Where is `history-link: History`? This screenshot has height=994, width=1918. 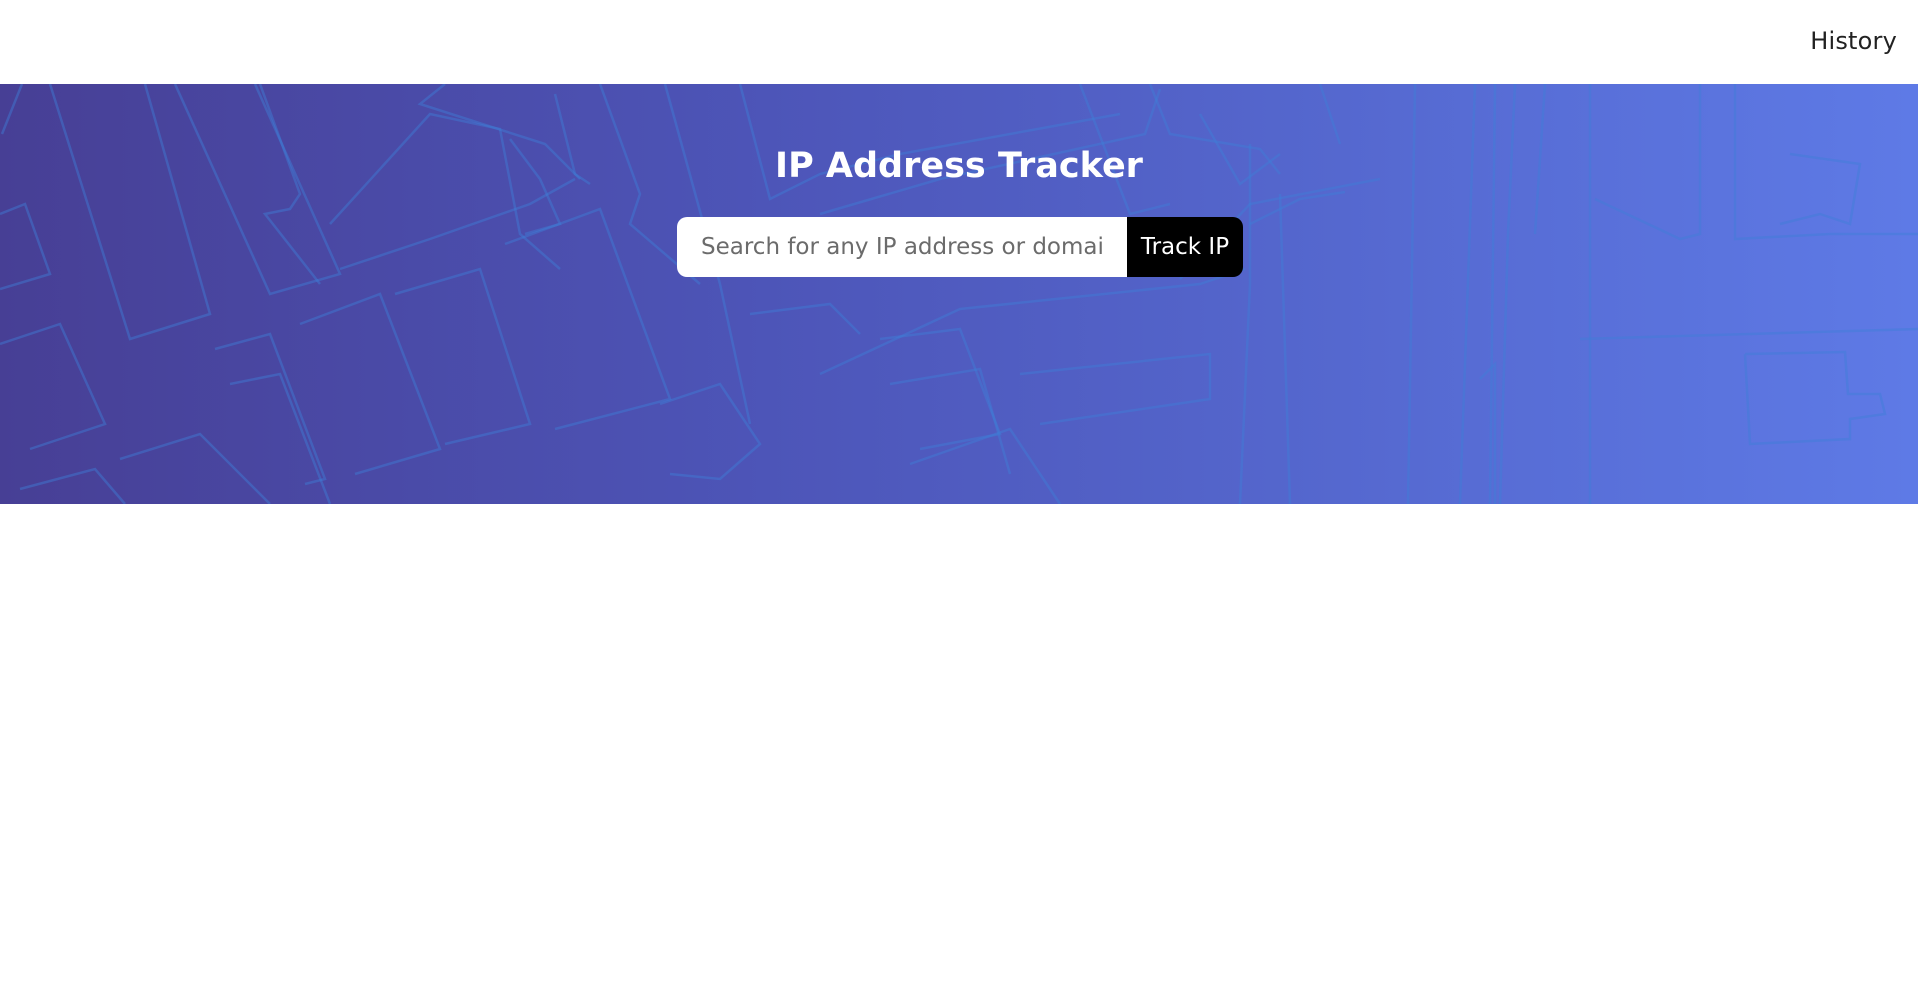
history-link: History is located at coordinates (1853, 41).